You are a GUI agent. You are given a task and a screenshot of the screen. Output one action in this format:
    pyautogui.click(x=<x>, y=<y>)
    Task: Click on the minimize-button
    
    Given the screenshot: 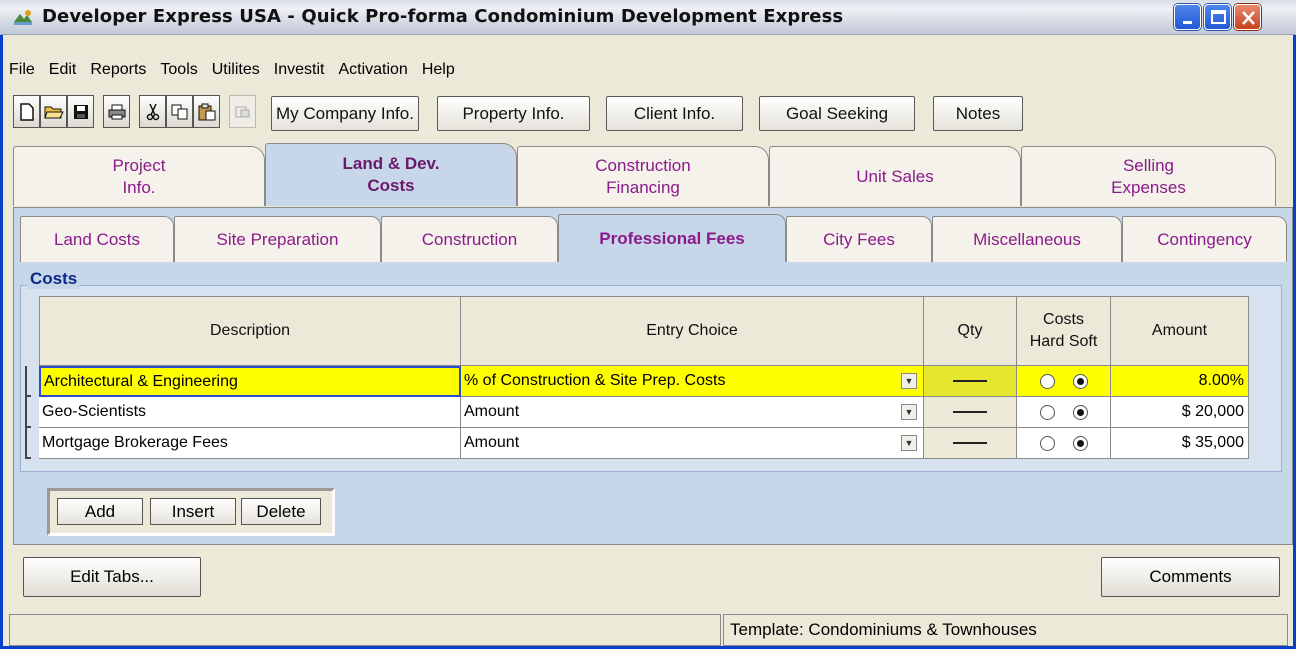 What is the action you would take?
    pyautogui.click(x=1187, y=17)
    